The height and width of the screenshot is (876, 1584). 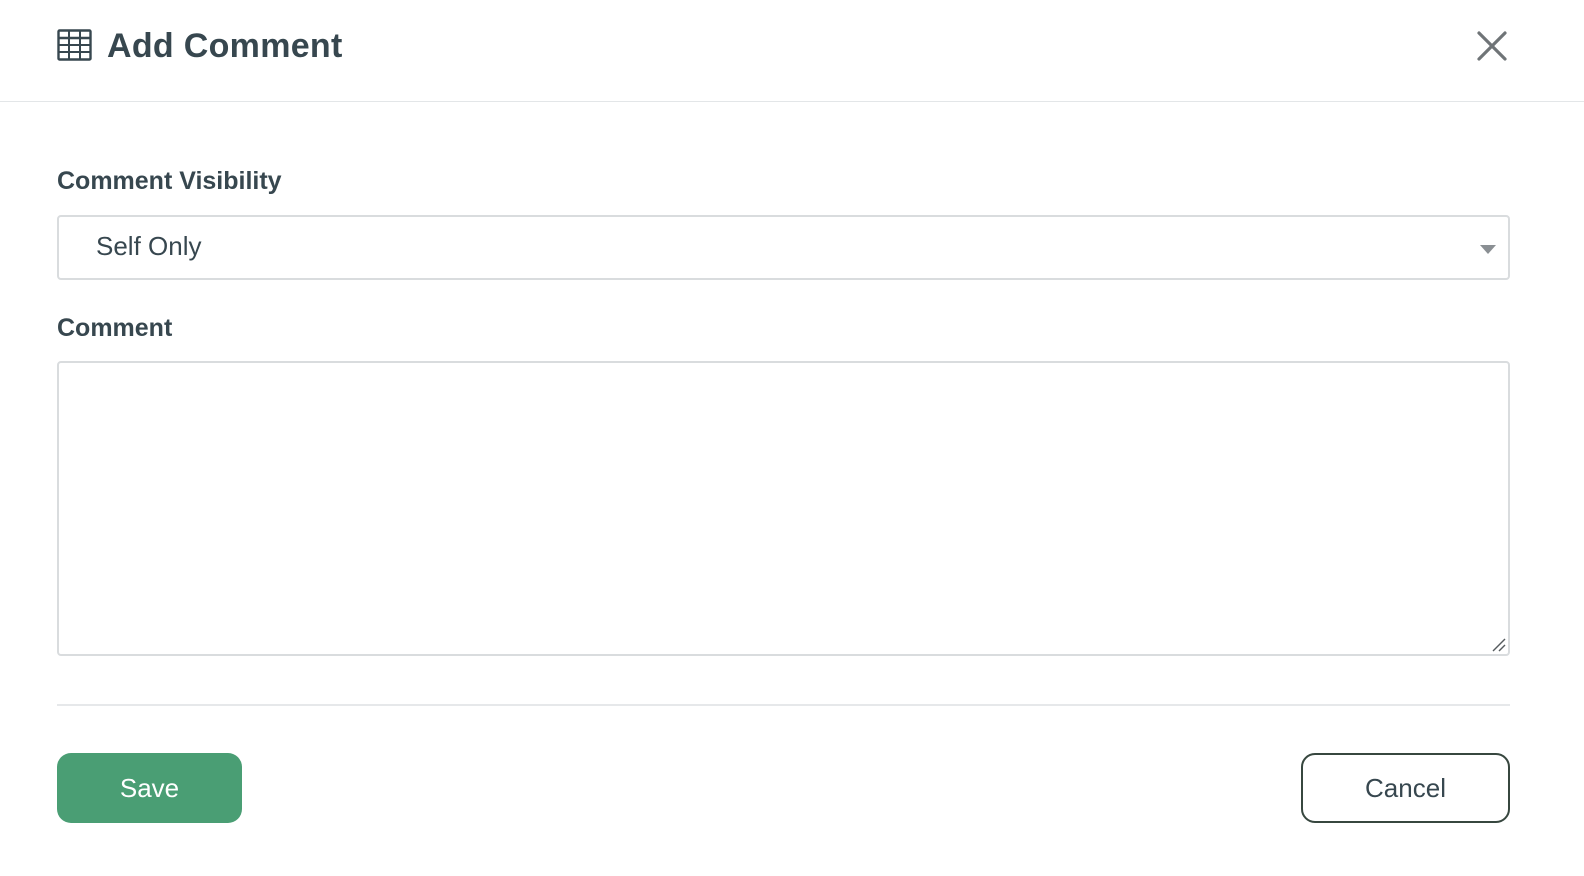 I want to click on resize-handle-icon, so click(x=1498, y=644).